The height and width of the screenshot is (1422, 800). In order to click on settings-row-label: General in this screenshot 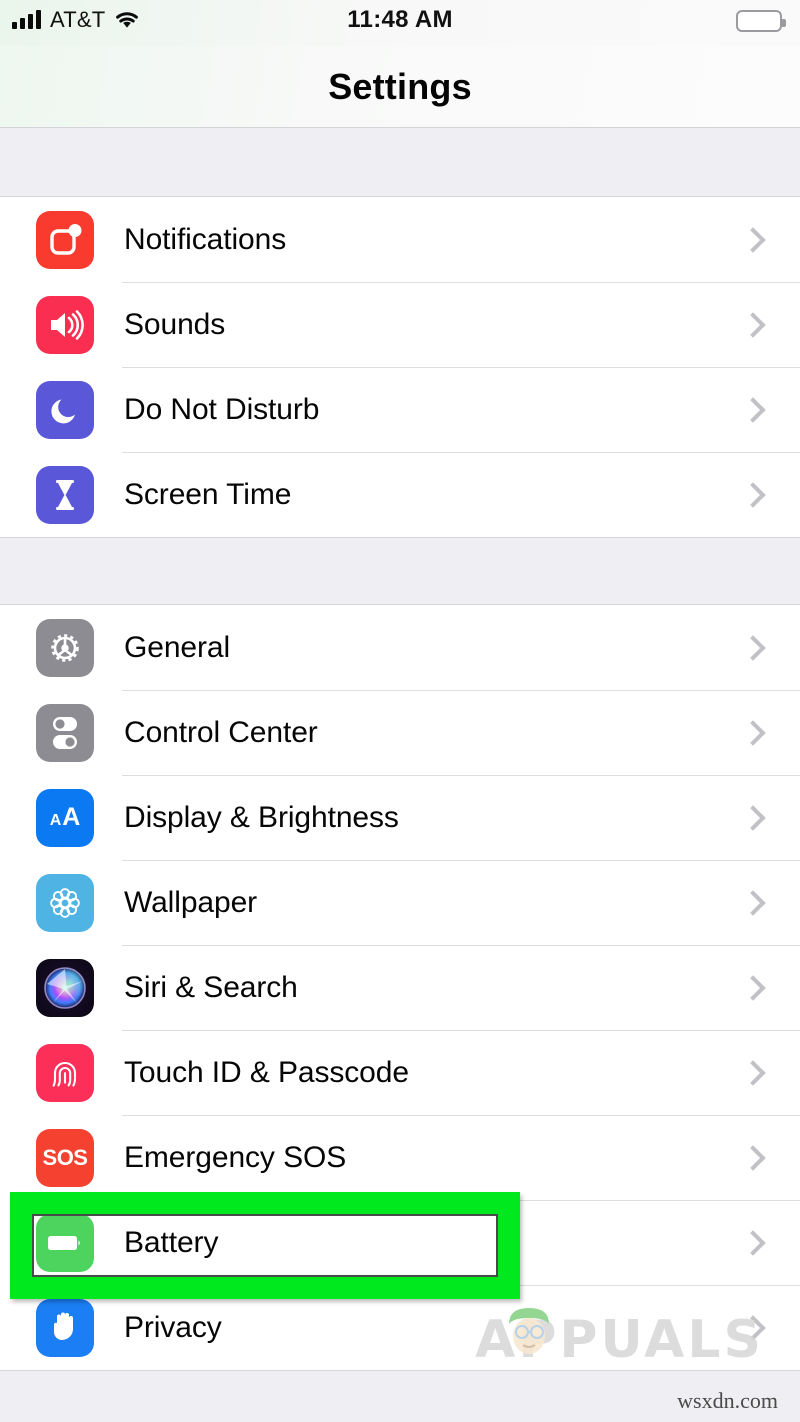, I will do `click(177, 647)`.